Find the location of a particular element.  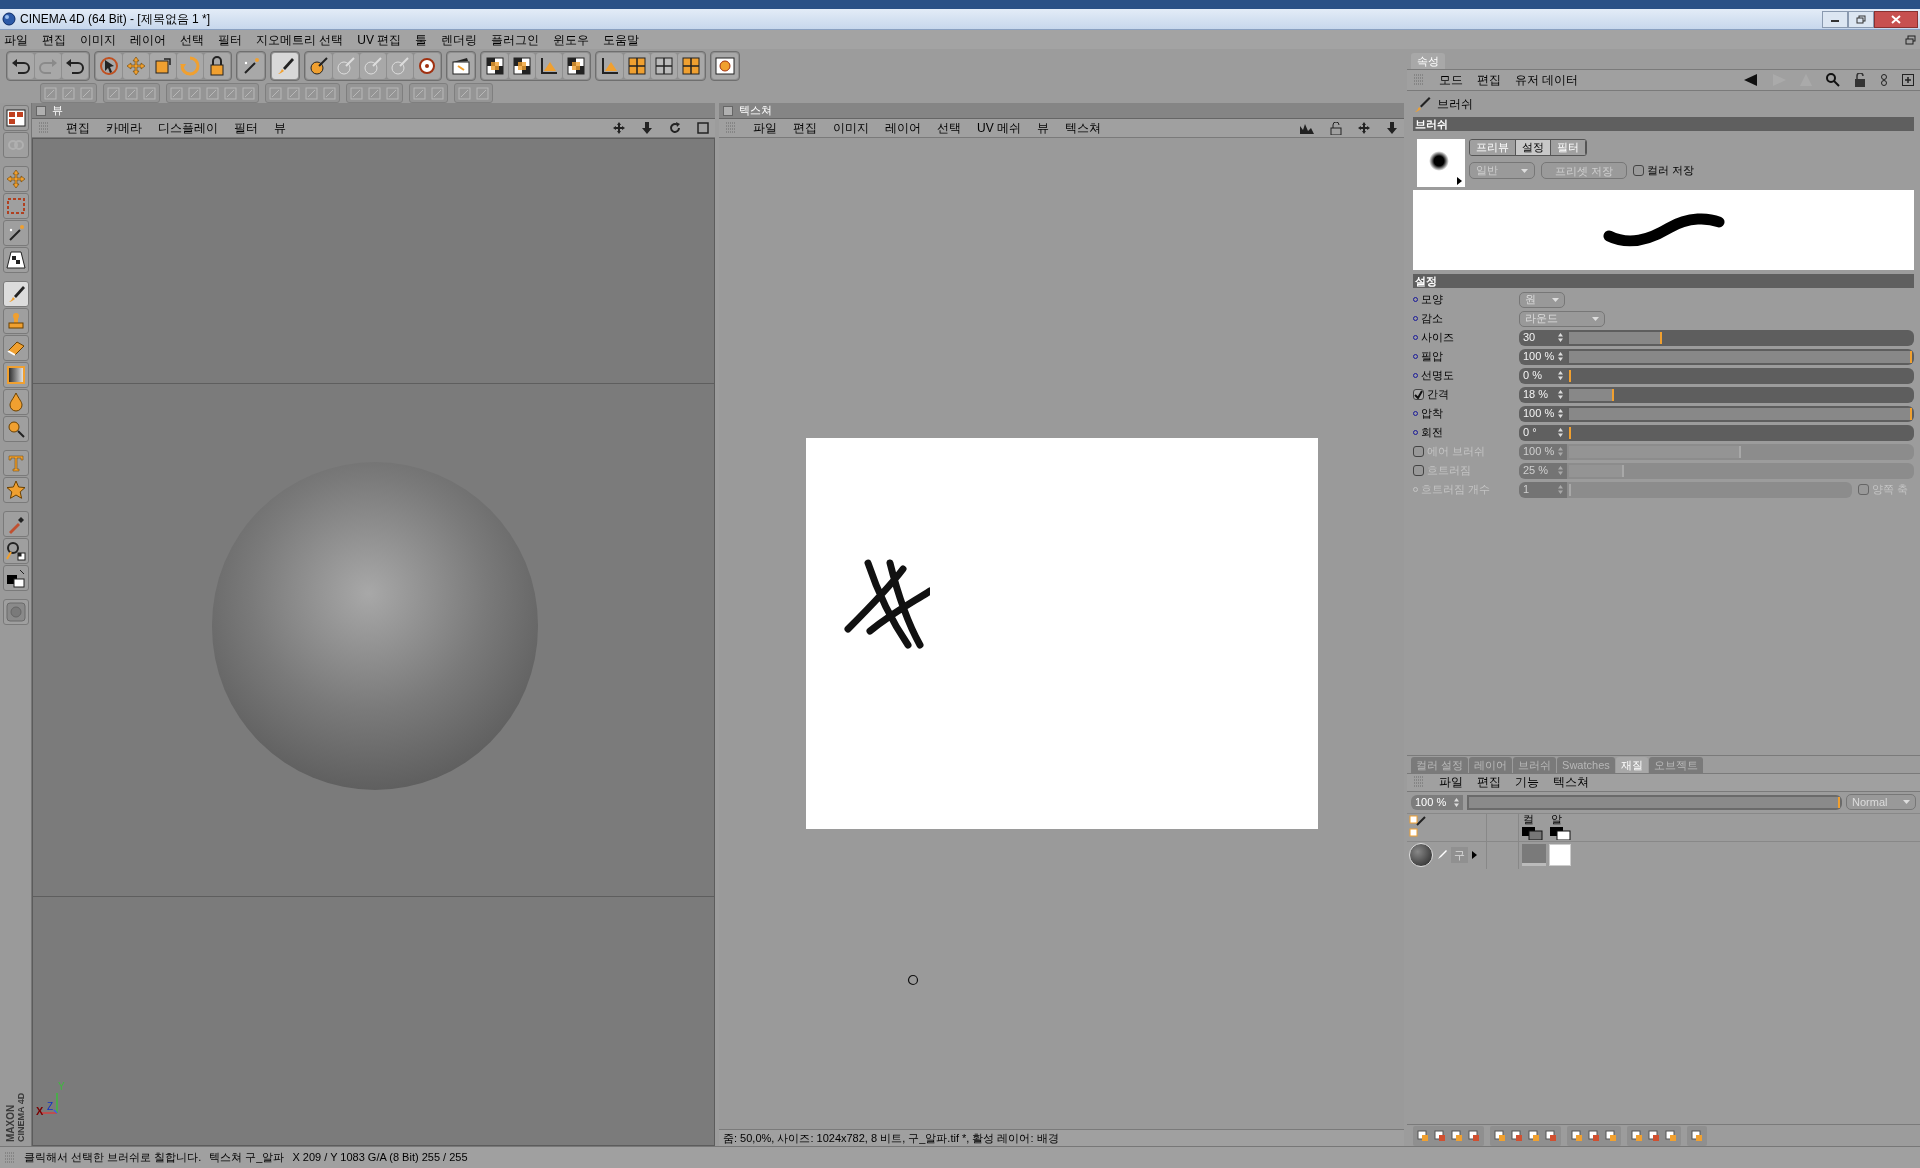

parameter-label: 모양 is located at coordinates (1432, 300).